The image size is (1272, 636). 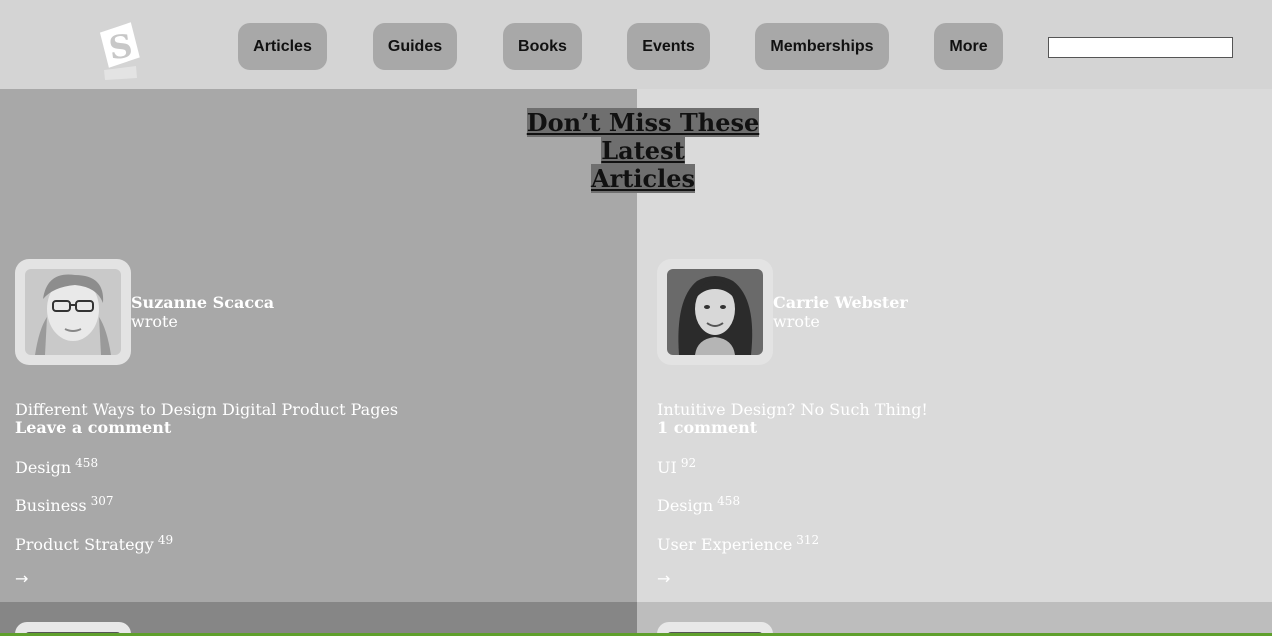 What do you see at coordinates (93, 427) in the screenshot?
I see `comments-link: Leave a comment` at bounding box center [93, 427].